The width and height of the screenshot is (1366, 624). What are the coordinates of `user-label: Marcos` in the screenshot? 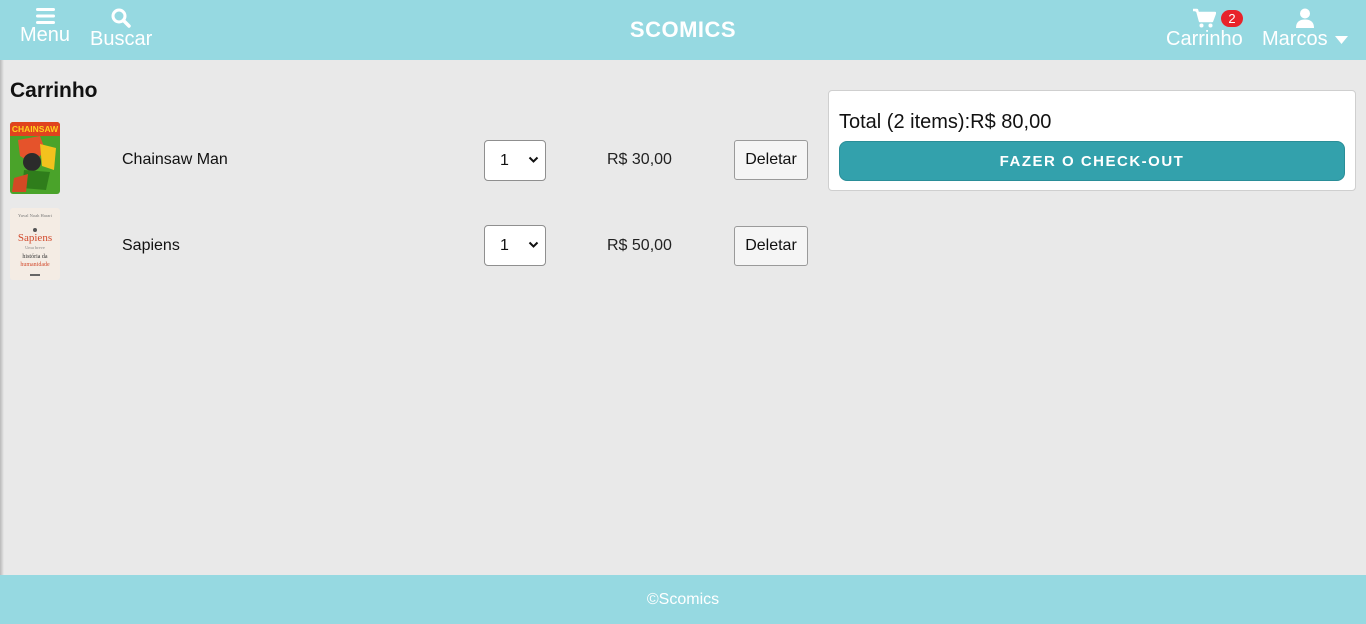 It's located at (1305, 39).